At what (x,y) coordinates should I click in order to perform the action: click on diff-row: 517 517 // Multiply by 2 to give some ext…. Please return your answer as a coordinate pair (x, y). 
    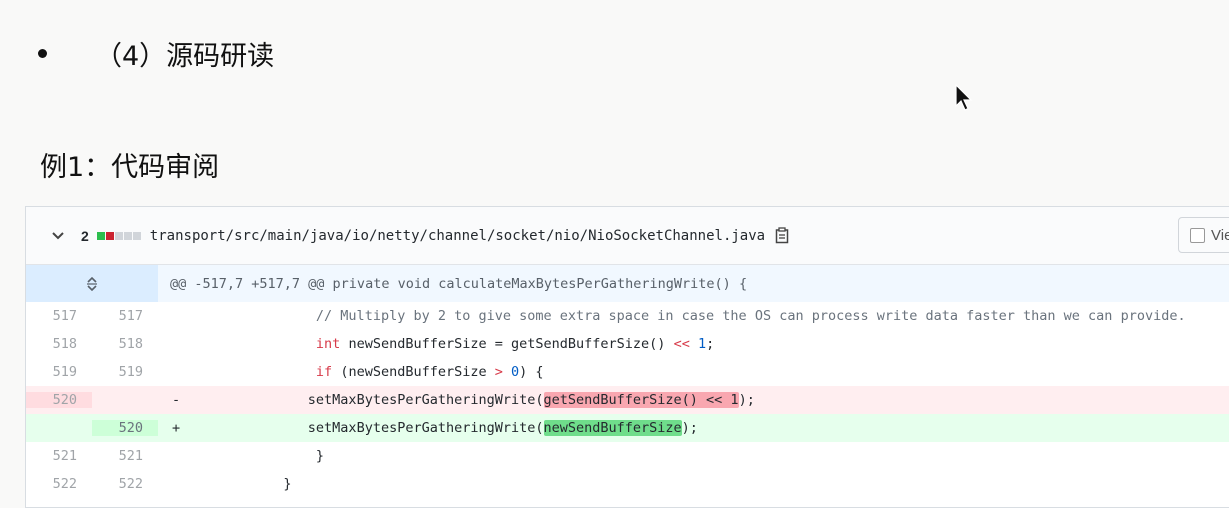
    Looking at the image, I should click on (627, 316).